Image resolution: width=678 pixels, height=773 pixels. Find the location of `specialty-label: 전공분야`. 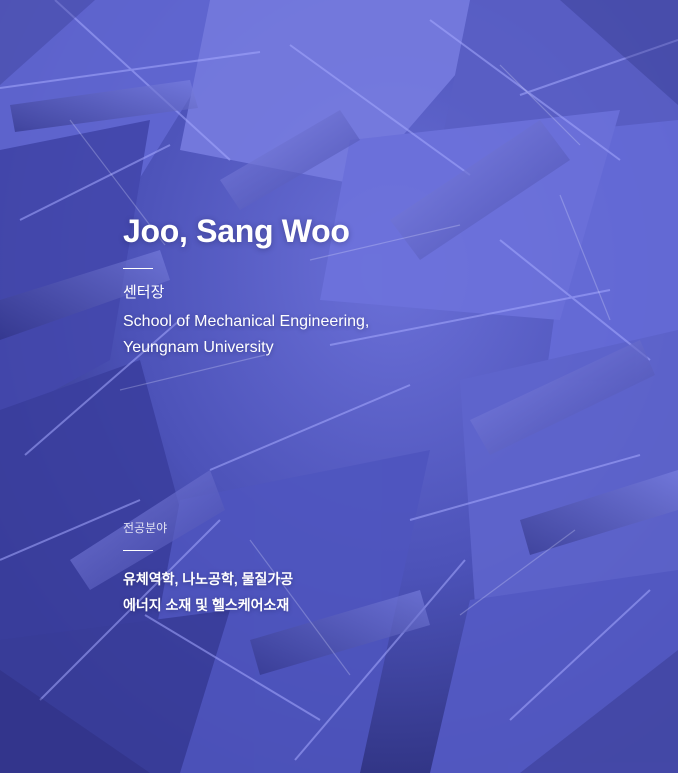

specialty-label: 전공분야 is located at coordinates (145, 528).